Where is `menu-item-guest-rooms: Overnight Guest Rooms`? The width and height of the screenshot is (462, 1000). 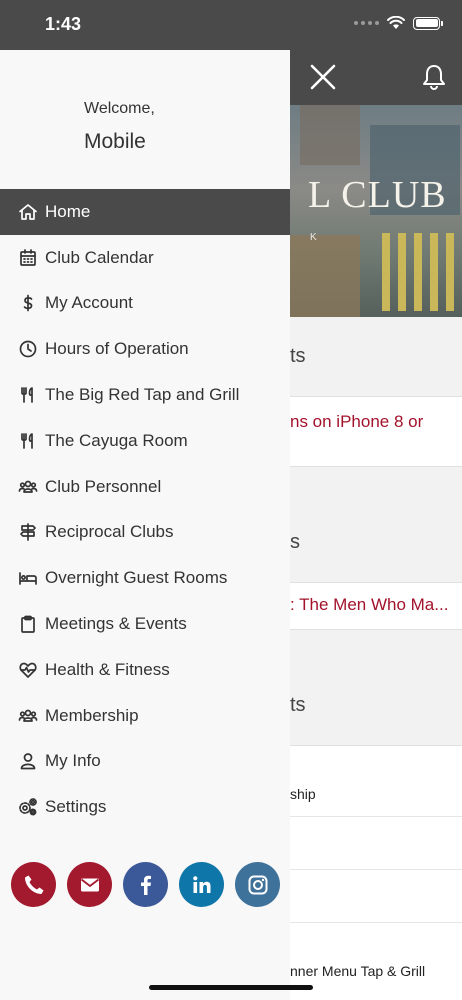 menu-item-guest-rooms: Overnight Guest Rooms is located at coordinates (145, 578).